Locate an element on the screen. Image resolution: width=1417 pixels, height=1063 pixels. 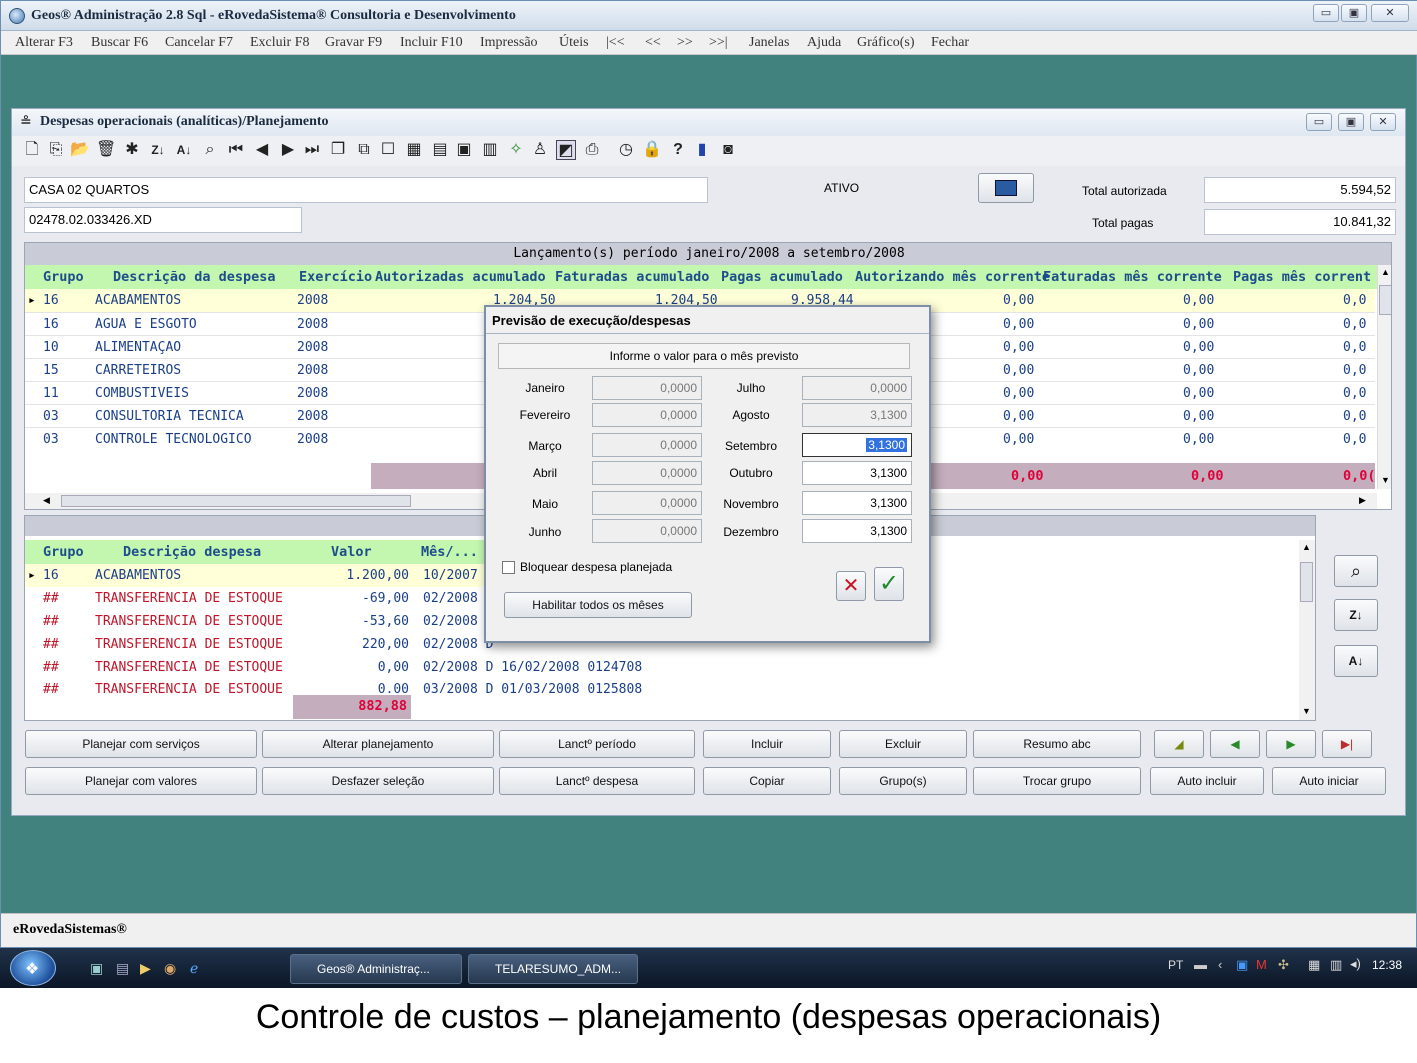
col-pag-mes: Pagas mês corrente is located at coordinates (1302, 277).